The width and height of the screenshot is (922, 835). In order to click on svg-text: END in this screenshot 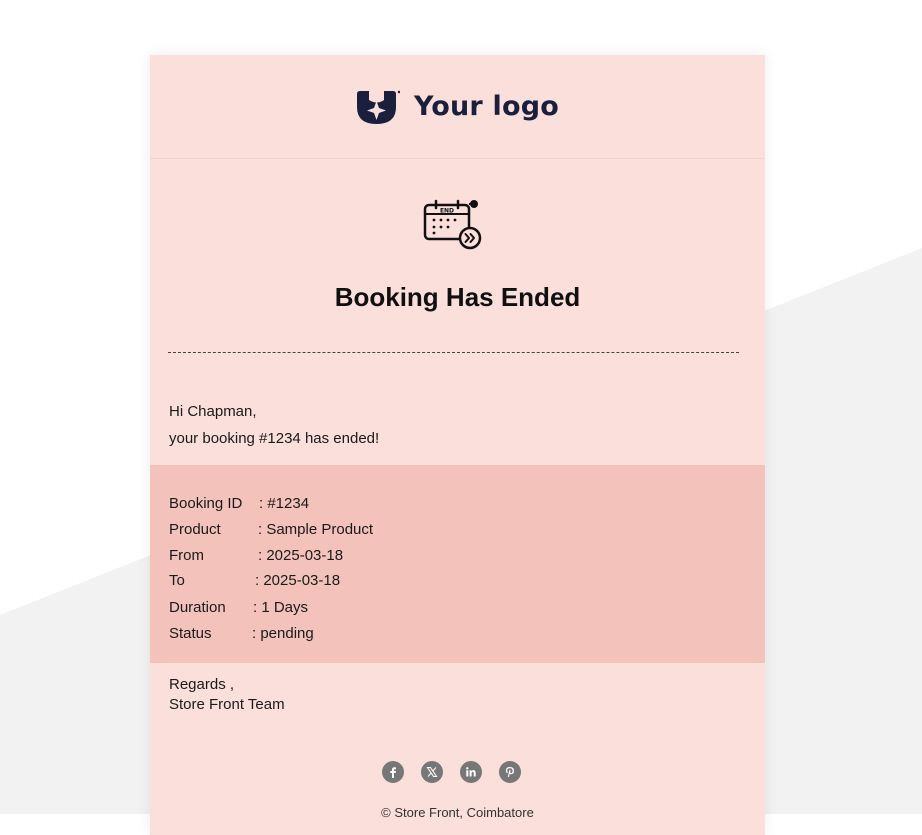, I will do `click(447, 211)`.